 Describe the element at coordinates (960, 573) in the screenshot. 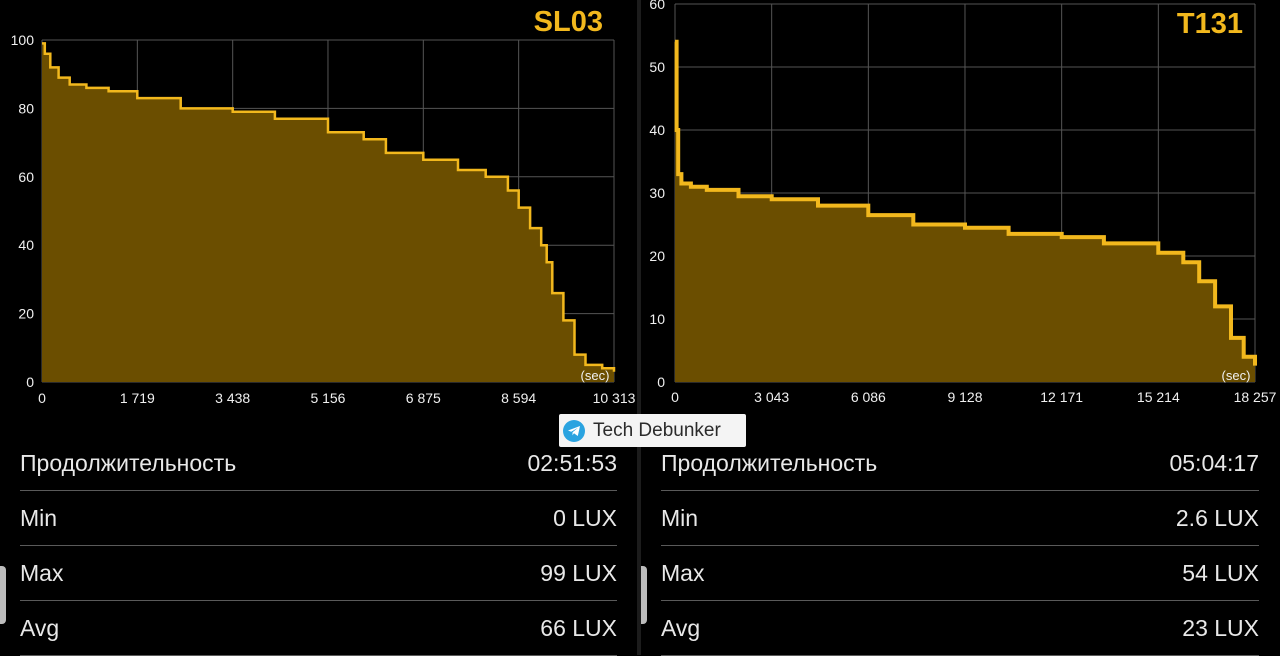

I see `stat-row-max: Max 54 LUX` at that location.